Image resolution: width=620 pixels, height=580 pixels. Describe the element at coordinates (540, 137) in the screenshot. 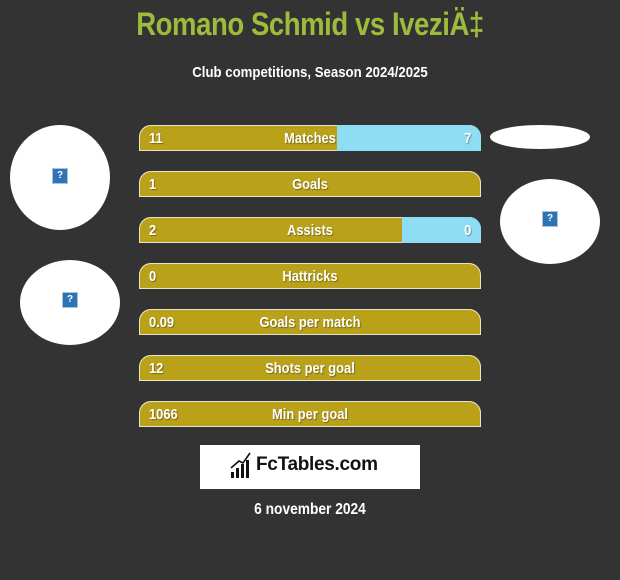

I see `player-right-photo` at that location.